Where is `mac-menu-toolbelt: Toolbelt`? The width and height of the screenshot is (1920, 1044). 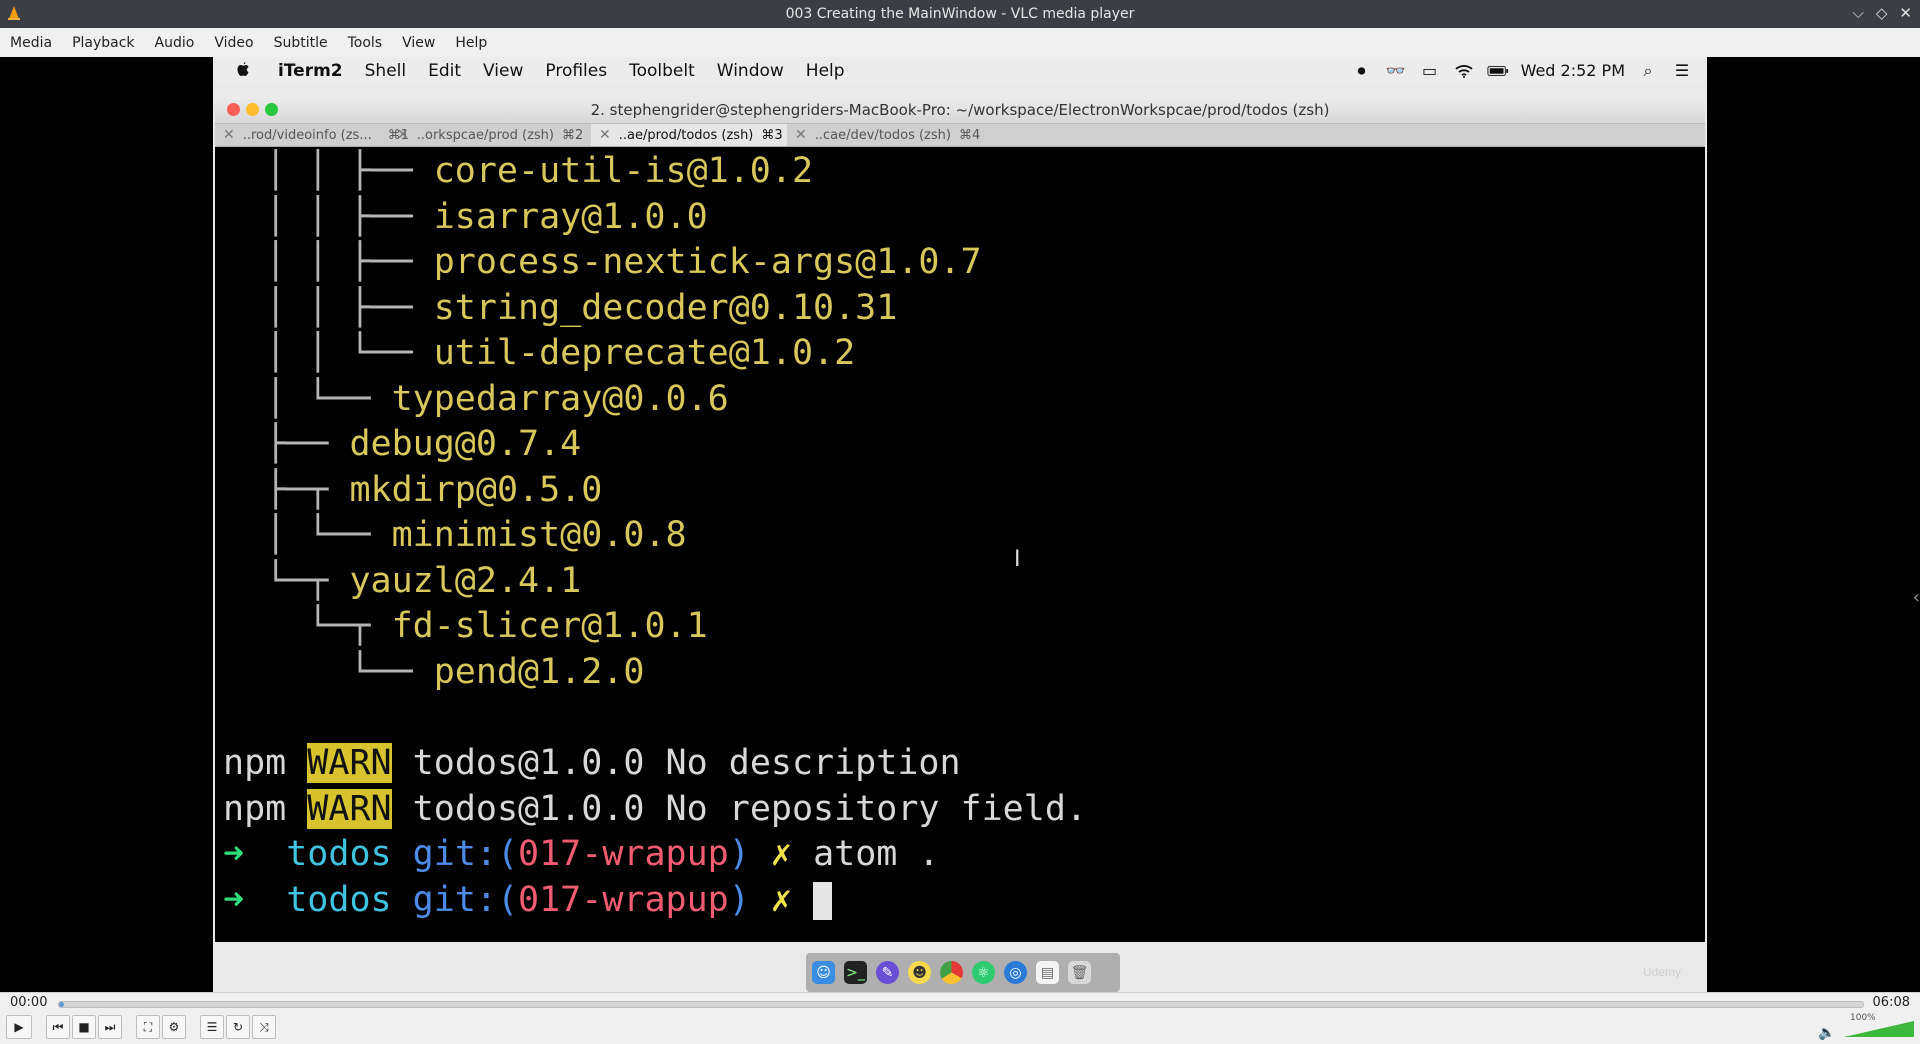
mac-menu-toolbelt: Toolbelt is located at coordinates (662, 71).